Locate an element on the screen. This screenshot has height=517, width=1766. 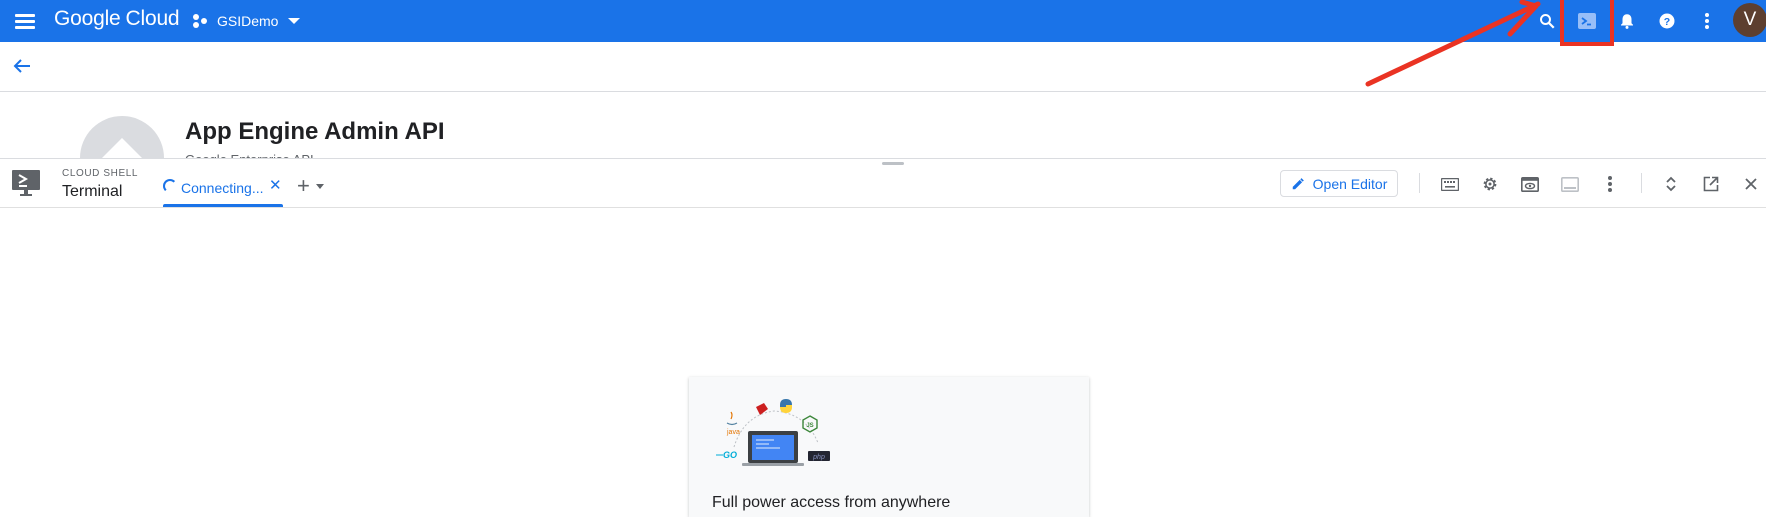
add-tab-button: + is located at coordinates (317, 185).